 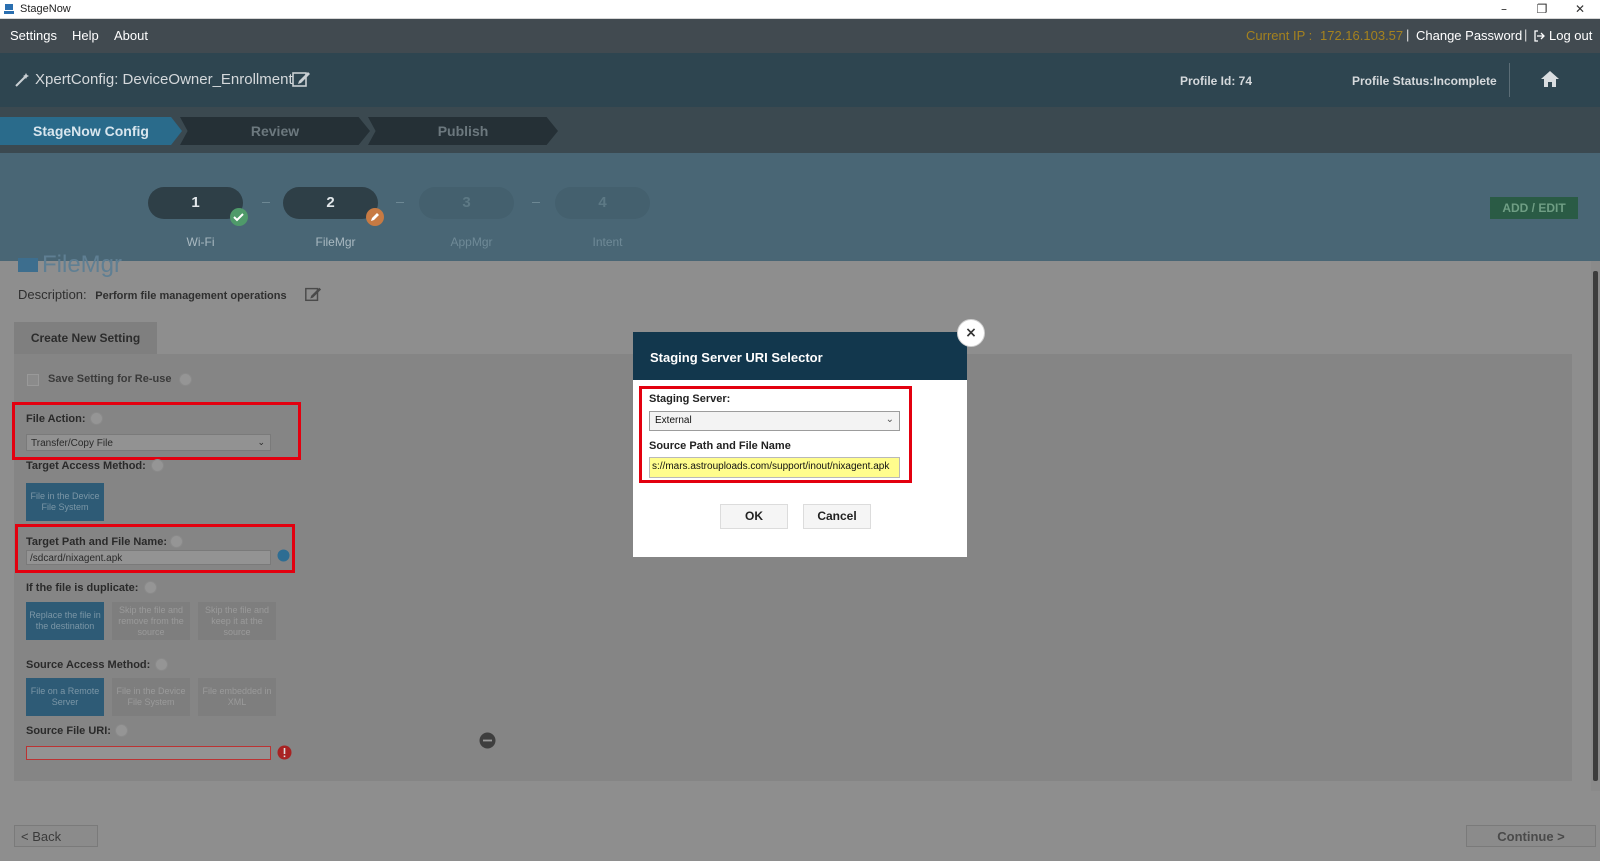 I want to click on stagenow-app-icon, so click(x=9, y=9).